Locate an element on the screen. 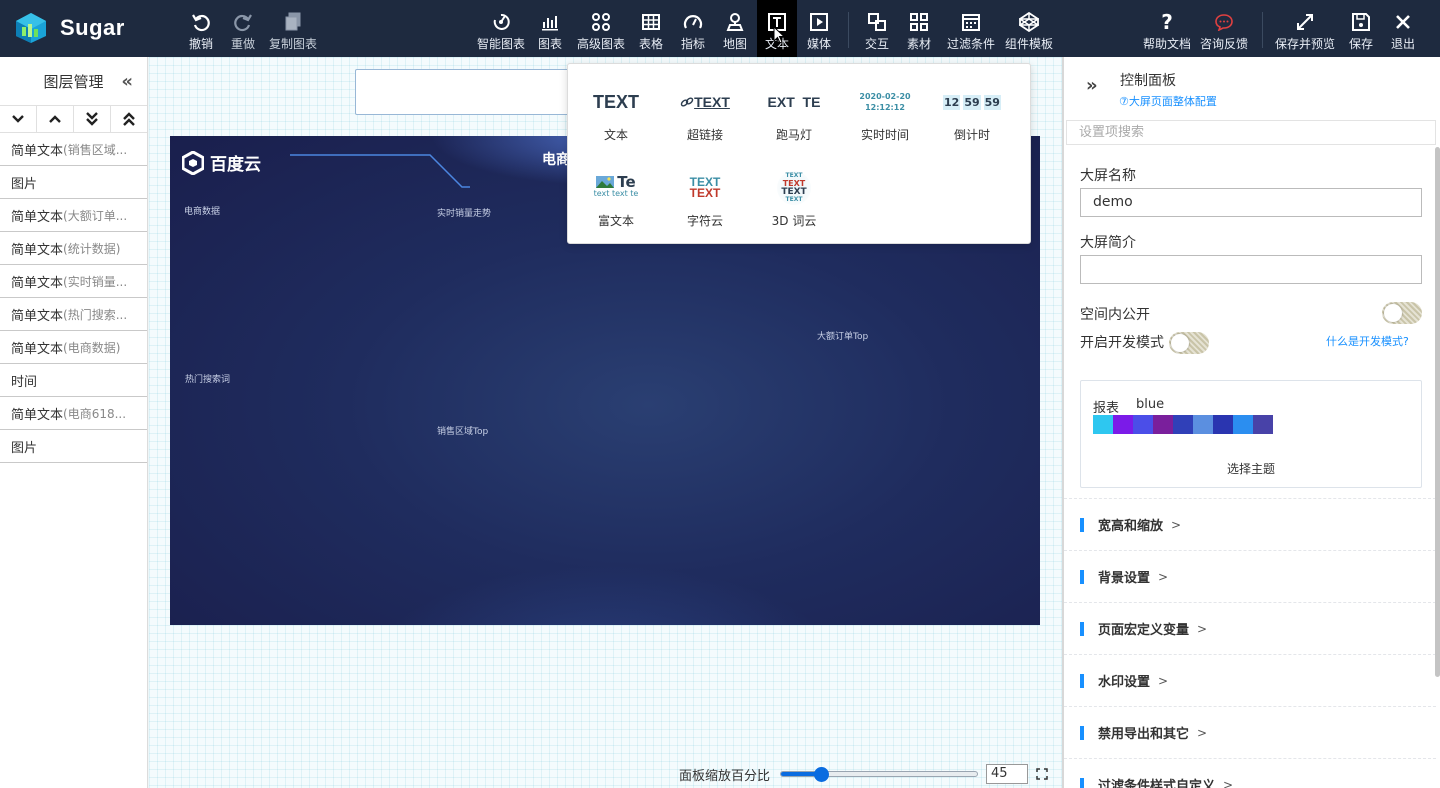 The width and height of the screenshot is (1440, 788). chat-bubble-icon is located at coordinates (1224, 22).